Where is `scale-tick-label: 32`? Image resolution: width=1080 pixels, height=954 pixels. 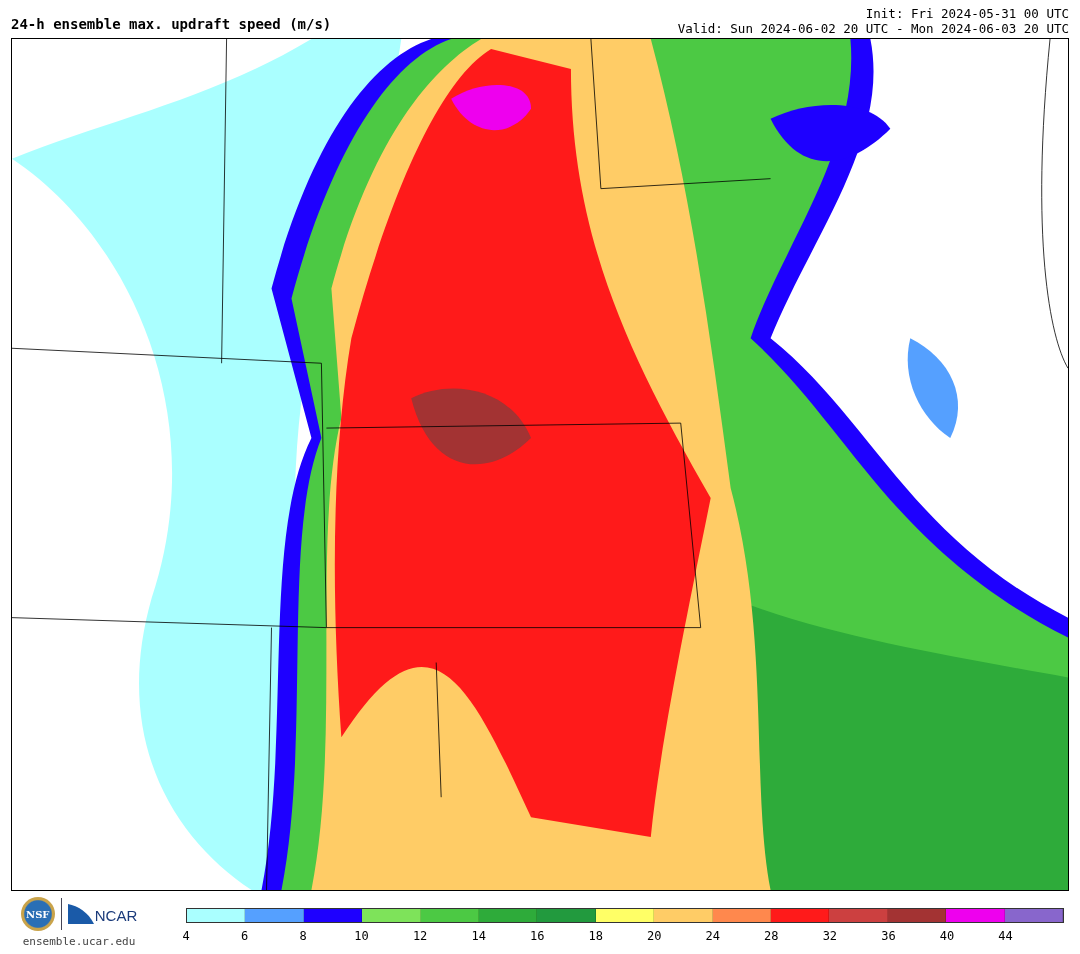
scale-tick-label: 32 is located at coordinates (830, 936).